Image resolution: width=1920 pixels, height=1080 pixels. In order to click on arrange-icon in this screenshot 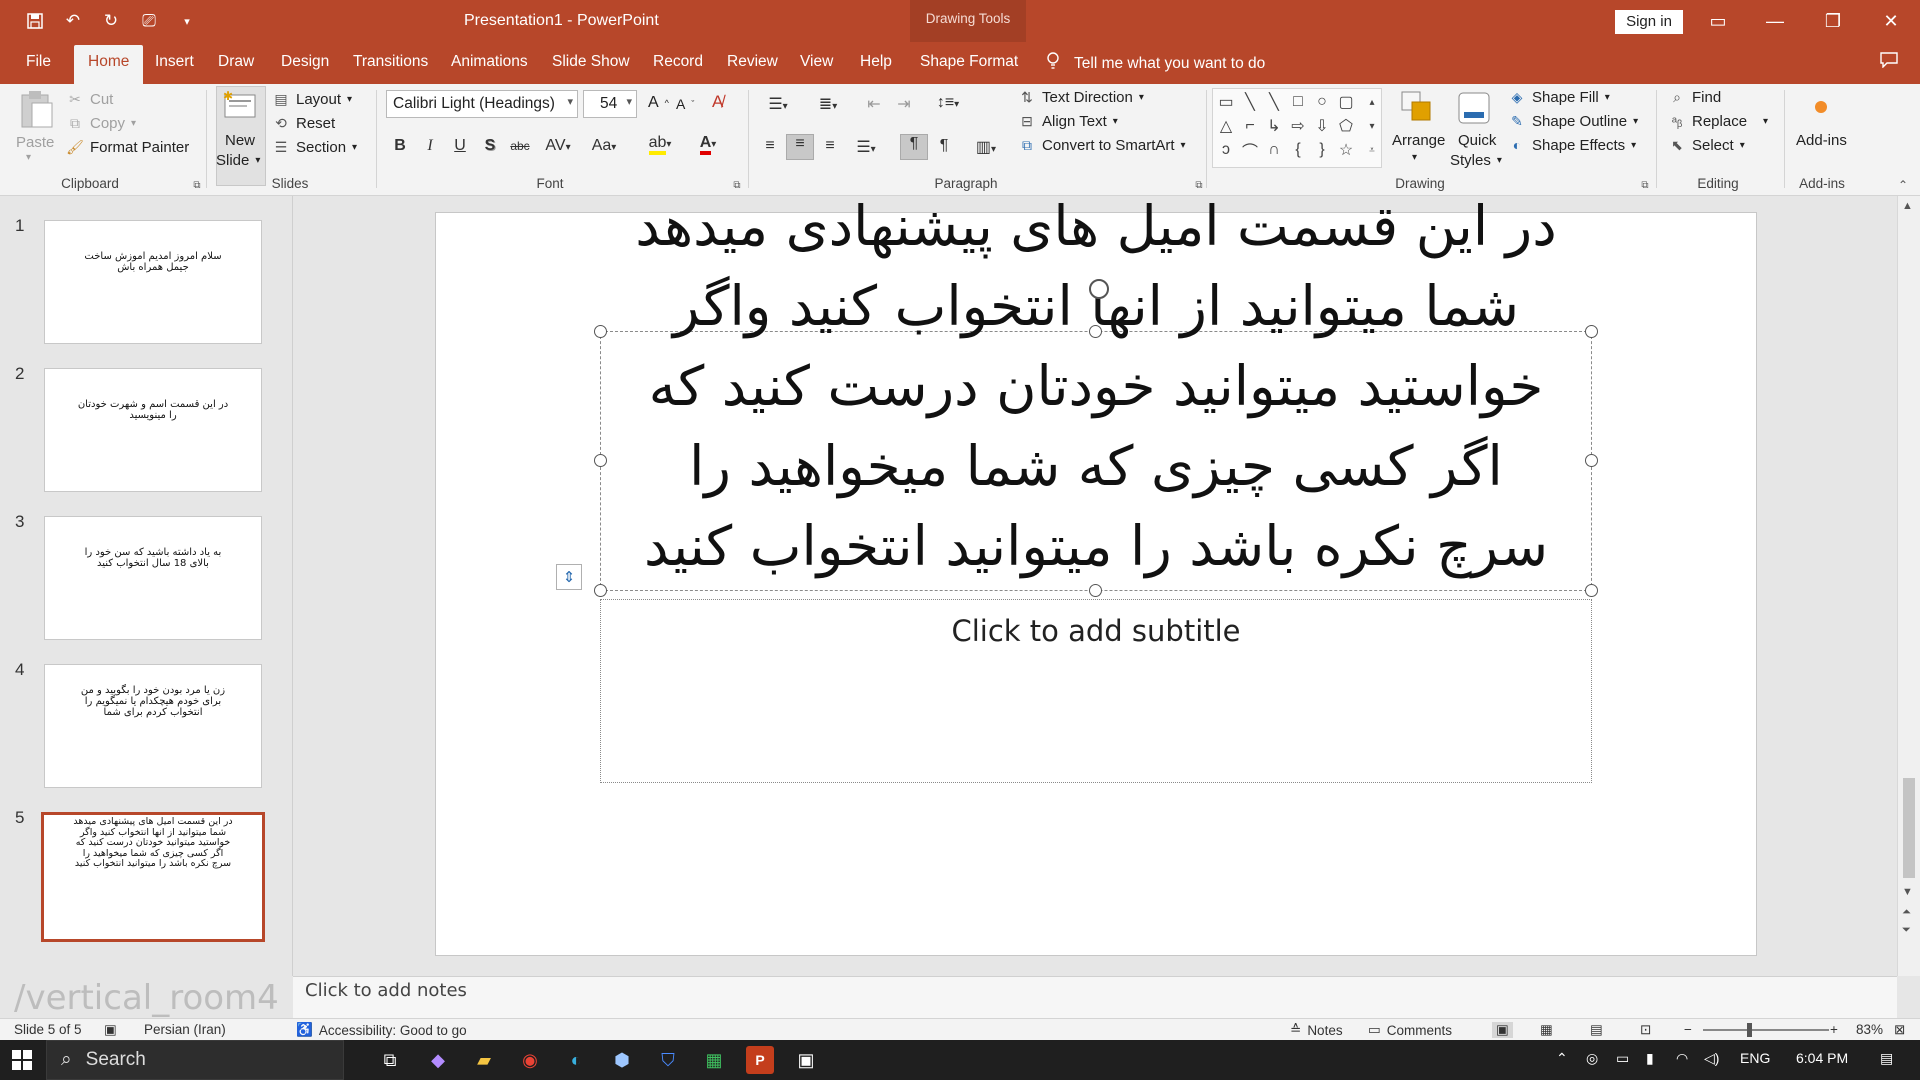, I will do `click(1418, 108)`.